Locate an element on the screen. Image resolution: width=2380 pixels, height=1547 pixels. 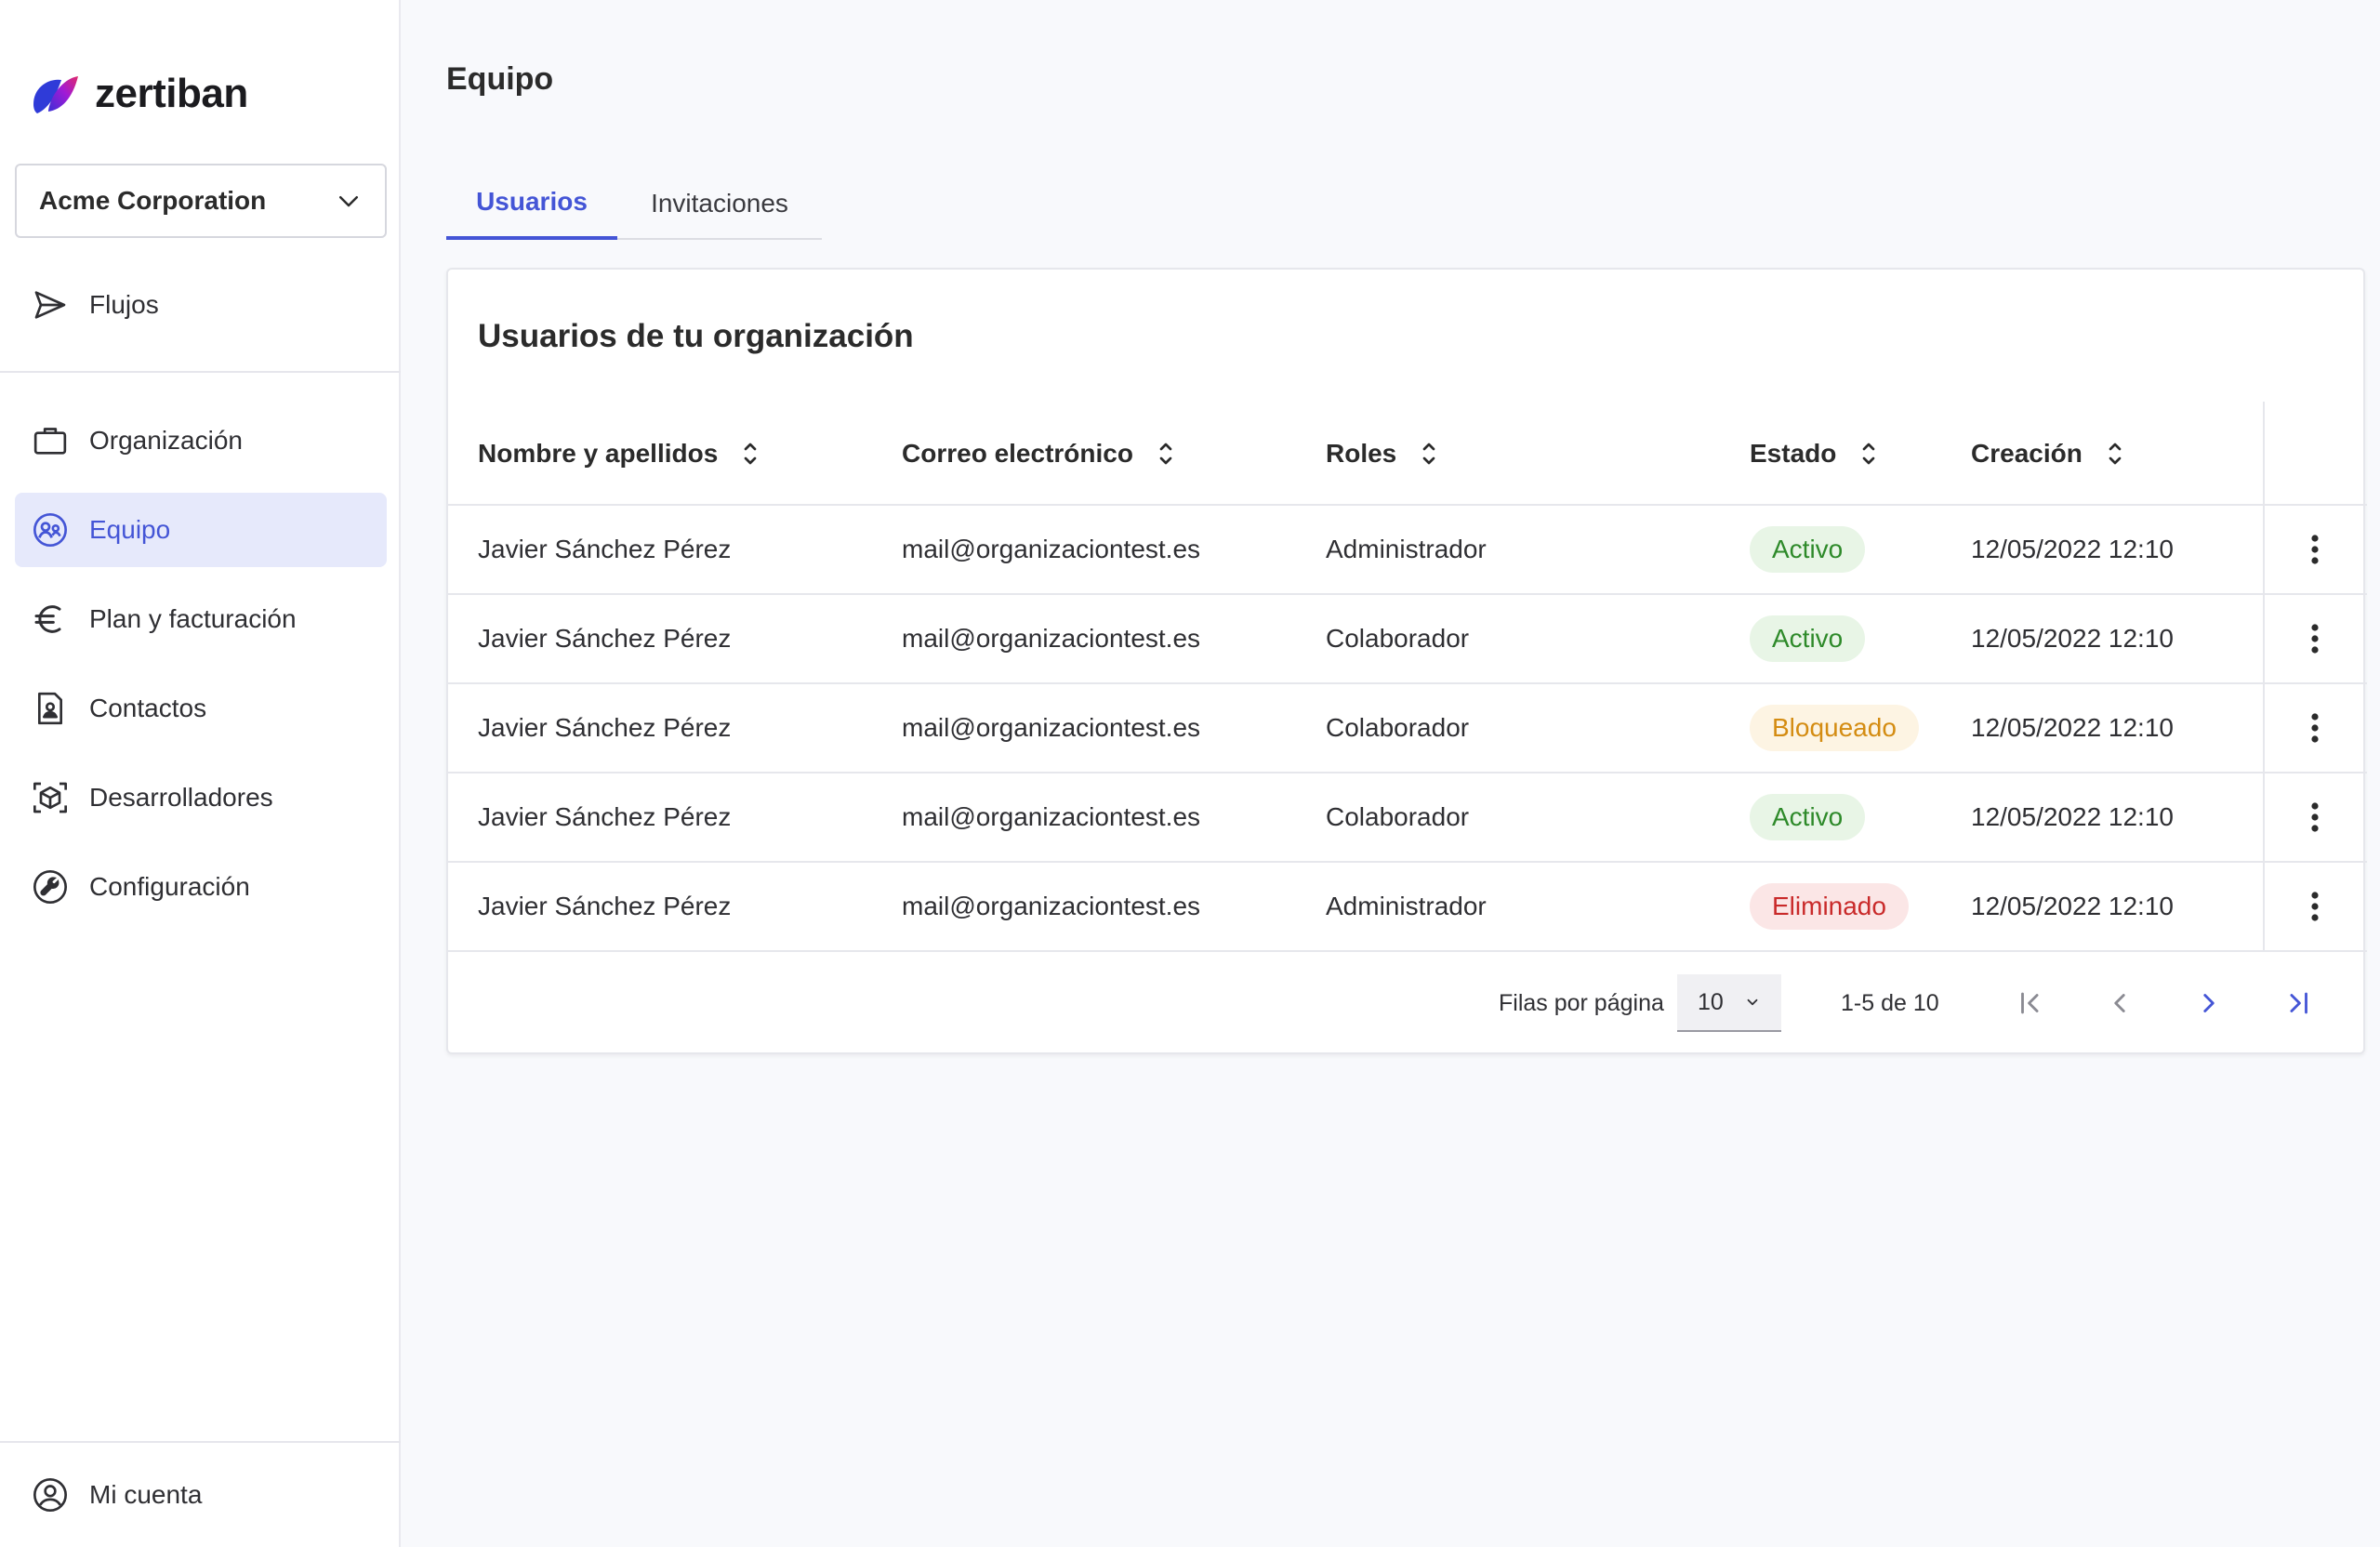
team-icon is located at coordinates (50, 530).